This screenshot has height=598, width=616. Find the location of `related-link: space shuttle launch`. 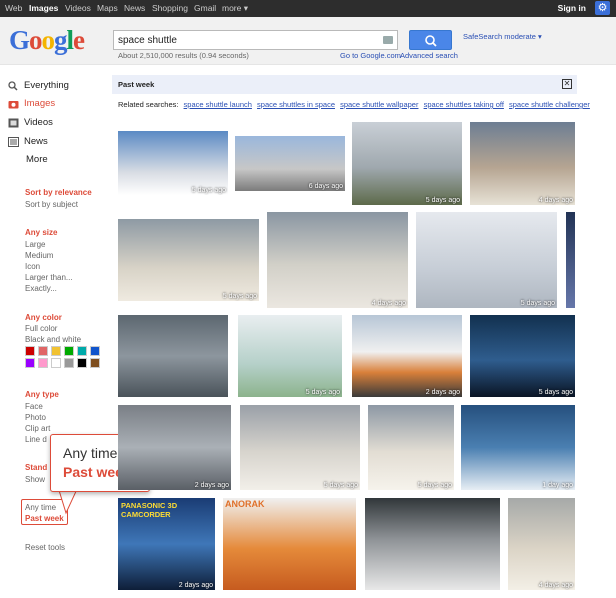

related-link: space shuttle launch is located at coordinates (218, 104).